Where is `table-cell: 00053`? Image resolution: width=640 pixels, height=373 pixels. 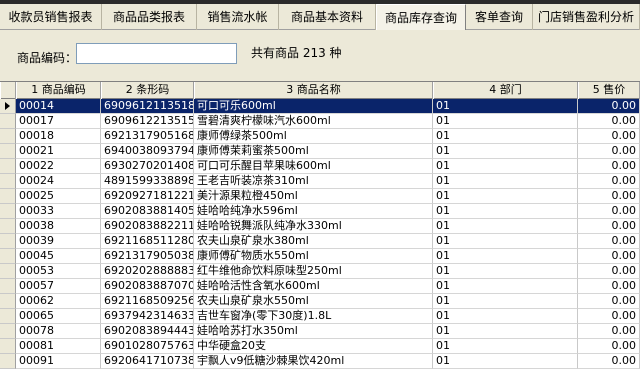
table-cell: 00053 is located at coordinates (58, 271).